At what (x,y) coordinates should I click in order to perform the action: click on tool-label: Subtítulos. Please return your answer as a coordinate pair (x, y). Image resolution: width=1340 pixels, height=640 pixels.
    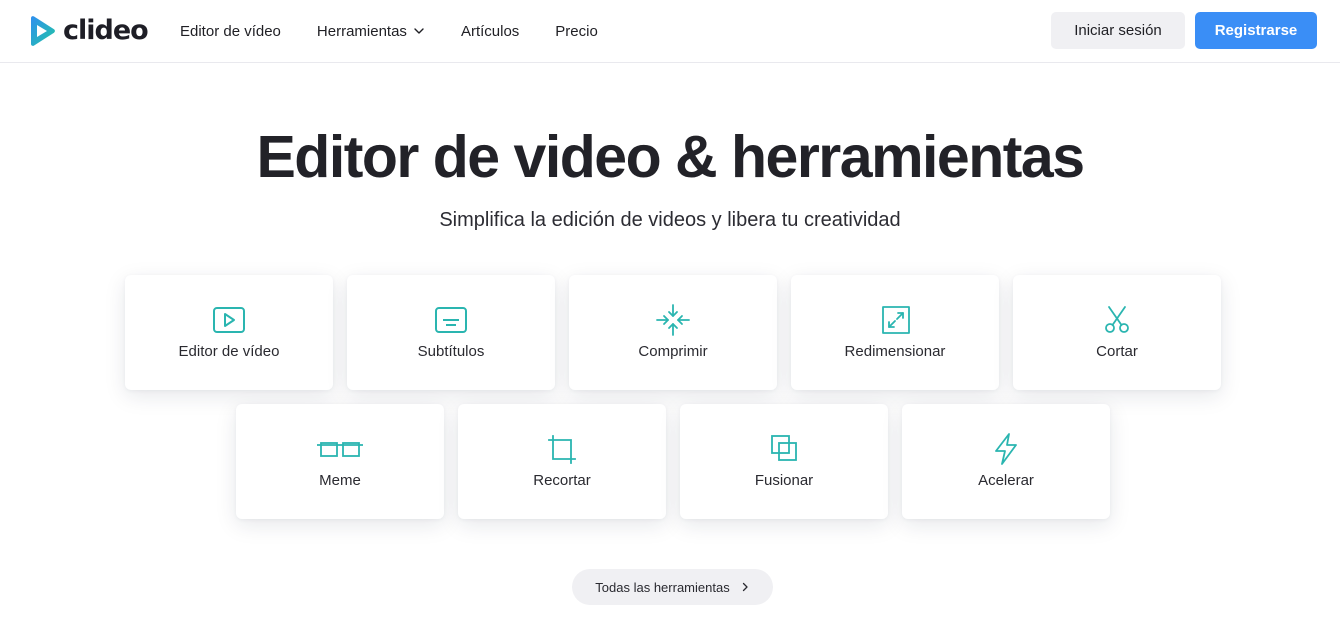
    Looking at the image, I should click on (451, 351).